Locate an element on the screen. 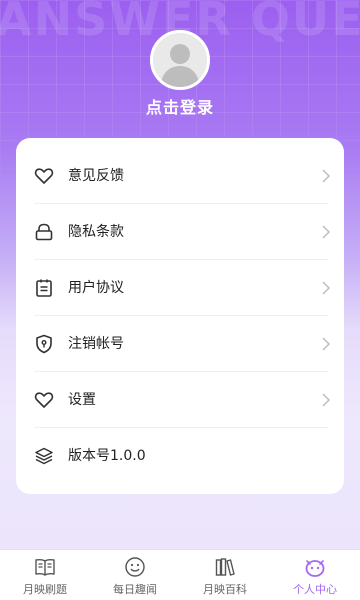  menu-item-label: 设置 is located at coordinates (82, 400).